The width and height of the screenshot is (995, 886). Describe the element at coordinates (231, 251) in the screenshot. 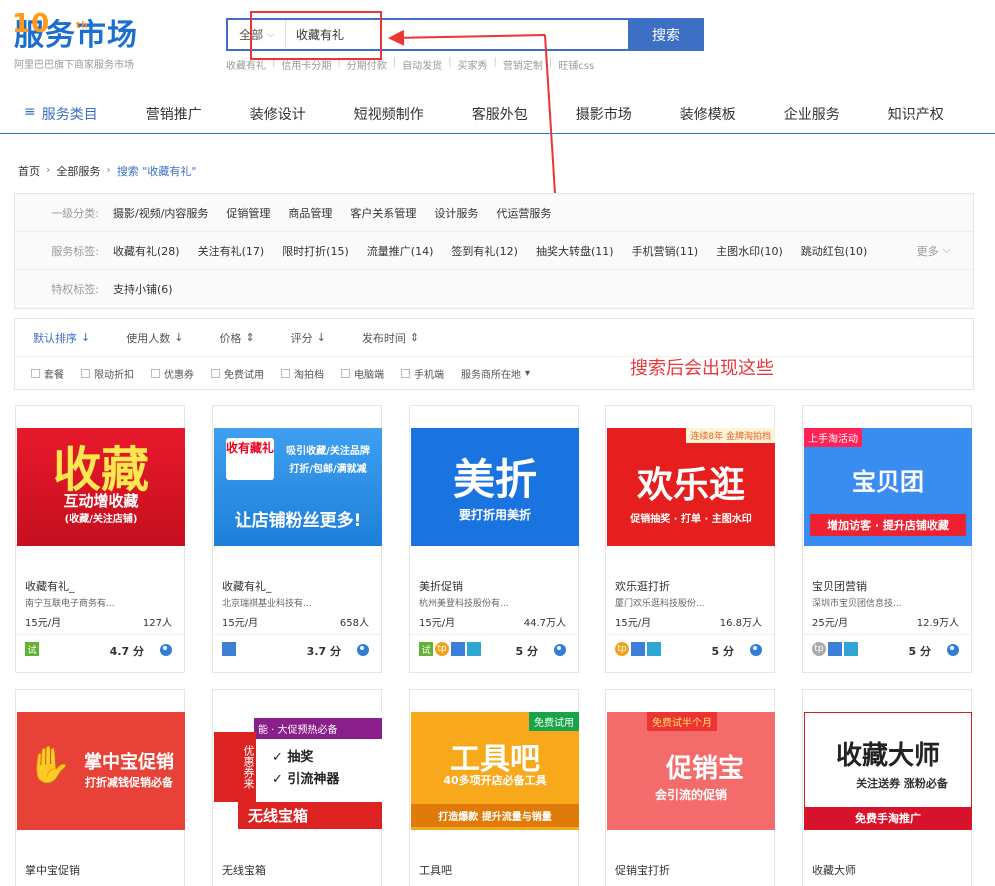

I see `filter-option: 关注有礼(17)` at that location.